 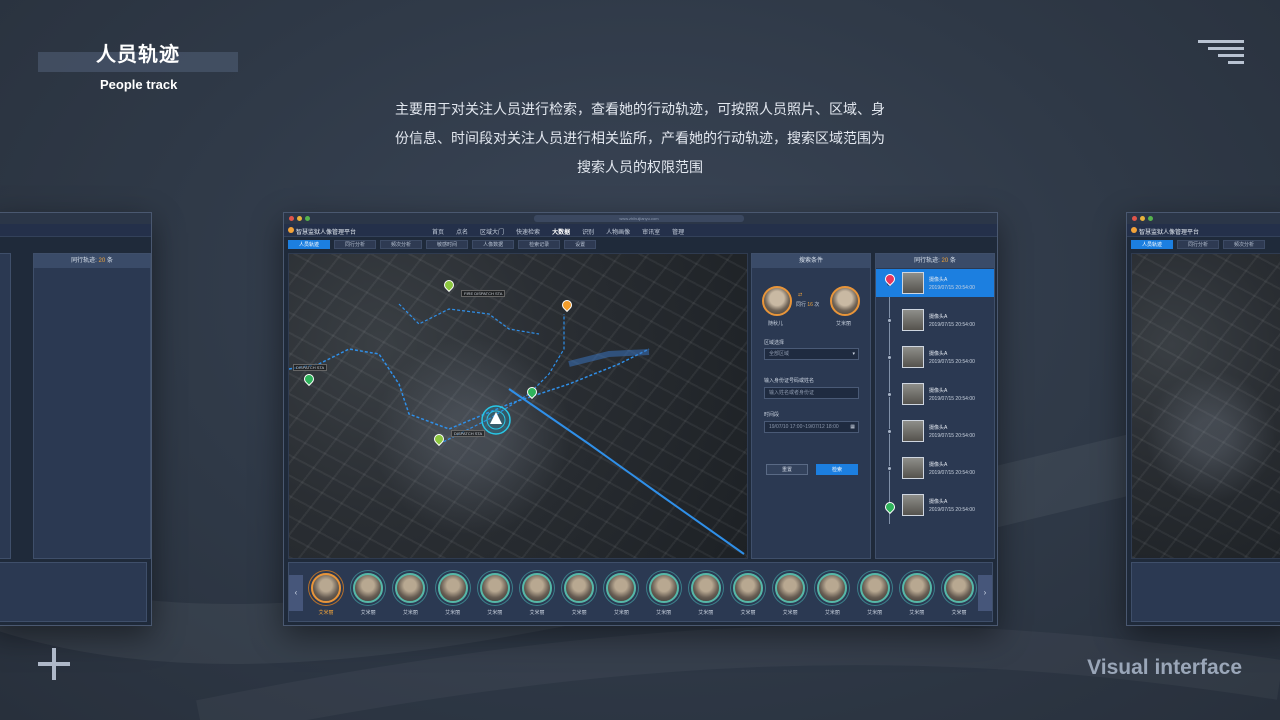 I want to click on close-dot-icon, so click(x=291, y=218).